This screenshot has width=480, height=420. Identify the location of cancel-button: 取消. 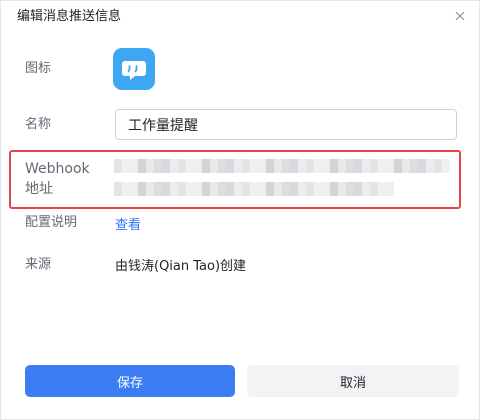
(353, 381).